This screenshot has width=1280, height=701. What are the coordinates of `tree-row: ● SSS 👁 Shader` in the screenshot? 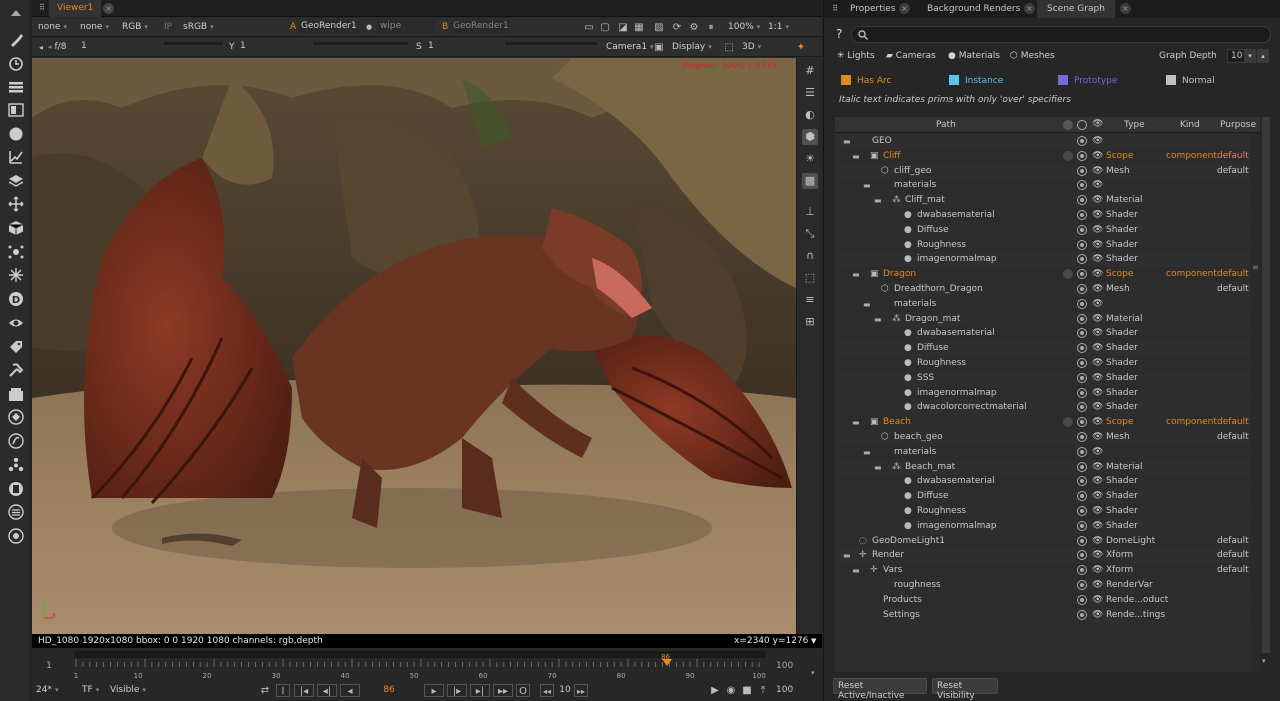 It's located at (1047, 378).